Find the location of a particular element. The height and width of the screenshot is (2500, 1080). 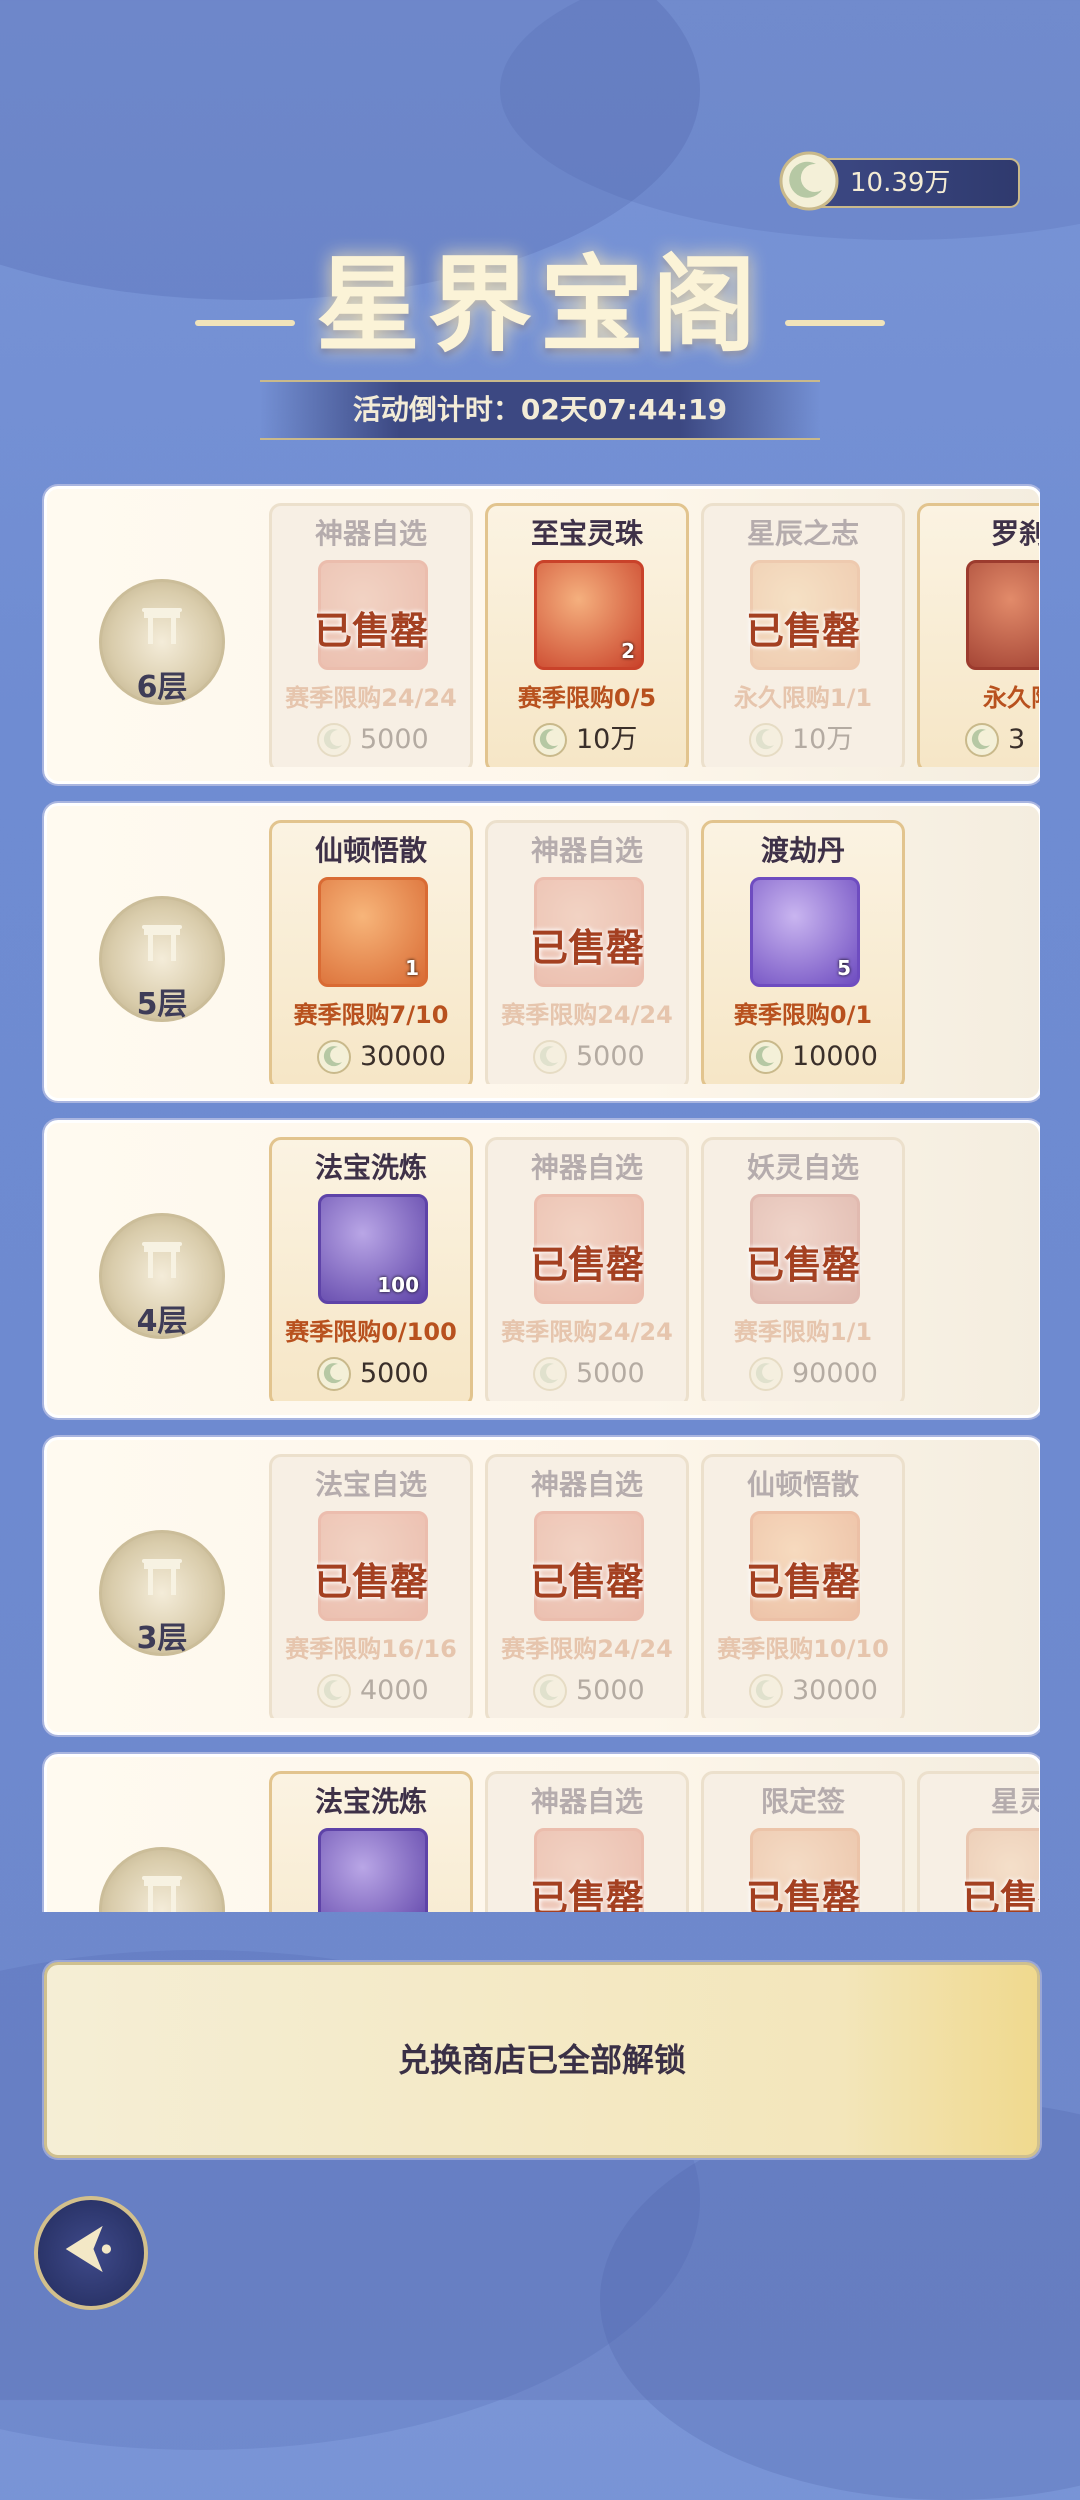

item-quantity: 5 is located at coordinates (844, 968).